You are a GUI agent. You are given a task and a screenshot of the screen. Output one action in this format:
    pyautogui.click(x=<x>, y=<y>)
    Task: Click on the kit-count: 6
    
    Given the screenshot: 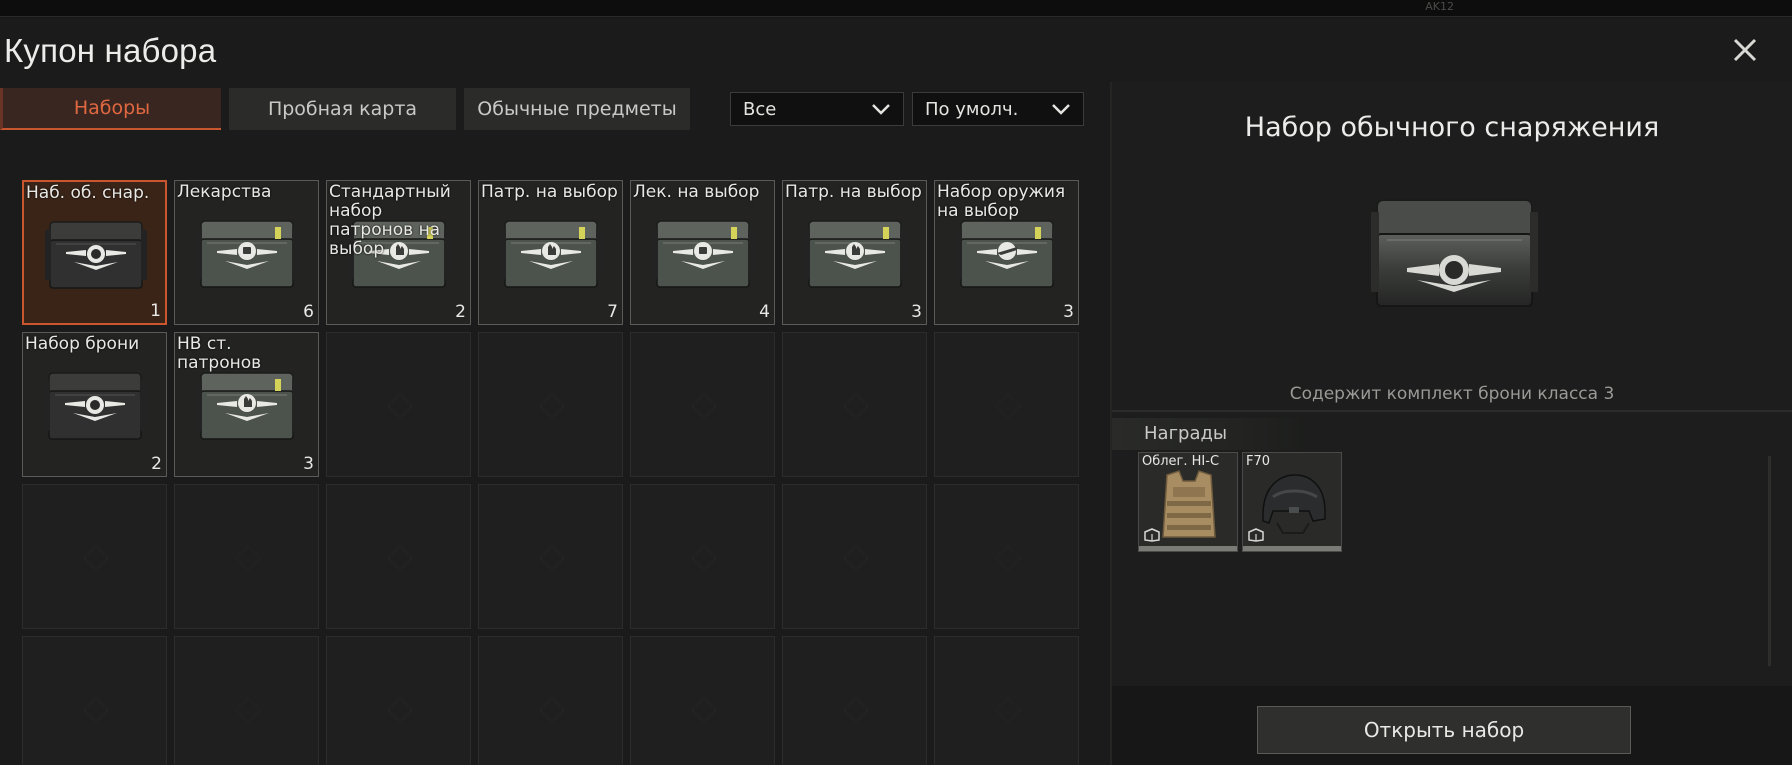 What is the action you would take?
    pyautogui.click(x=308, y=312)
    